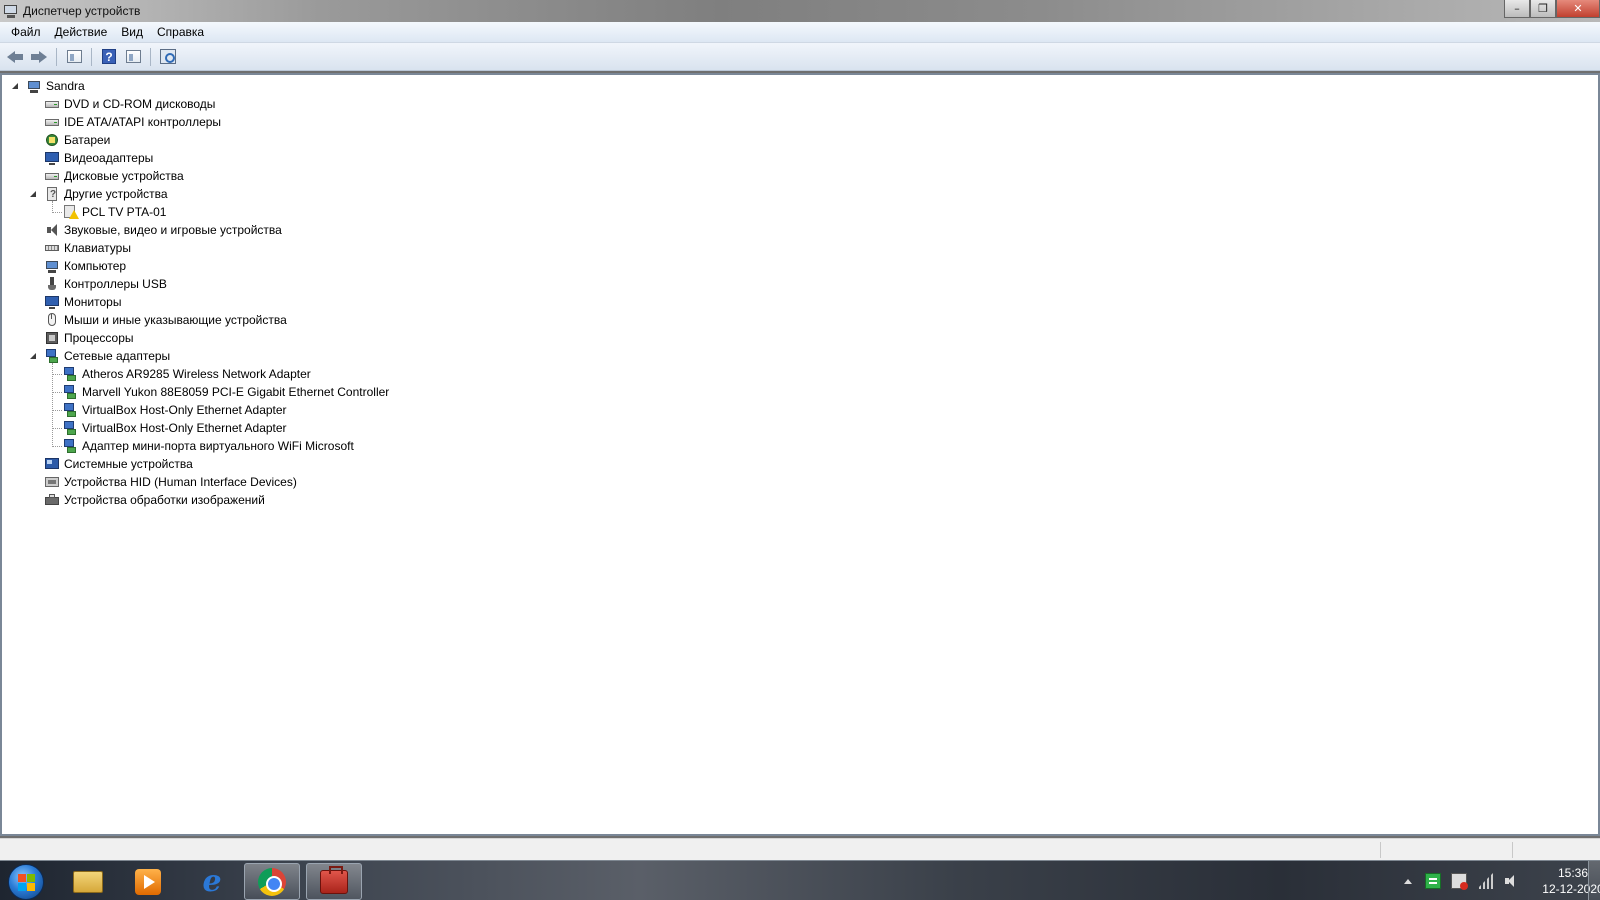  What do you see at coordinates (26, 32) in the screenshot?
I see `menu-file: Файл` at bounding box center [26, 32].